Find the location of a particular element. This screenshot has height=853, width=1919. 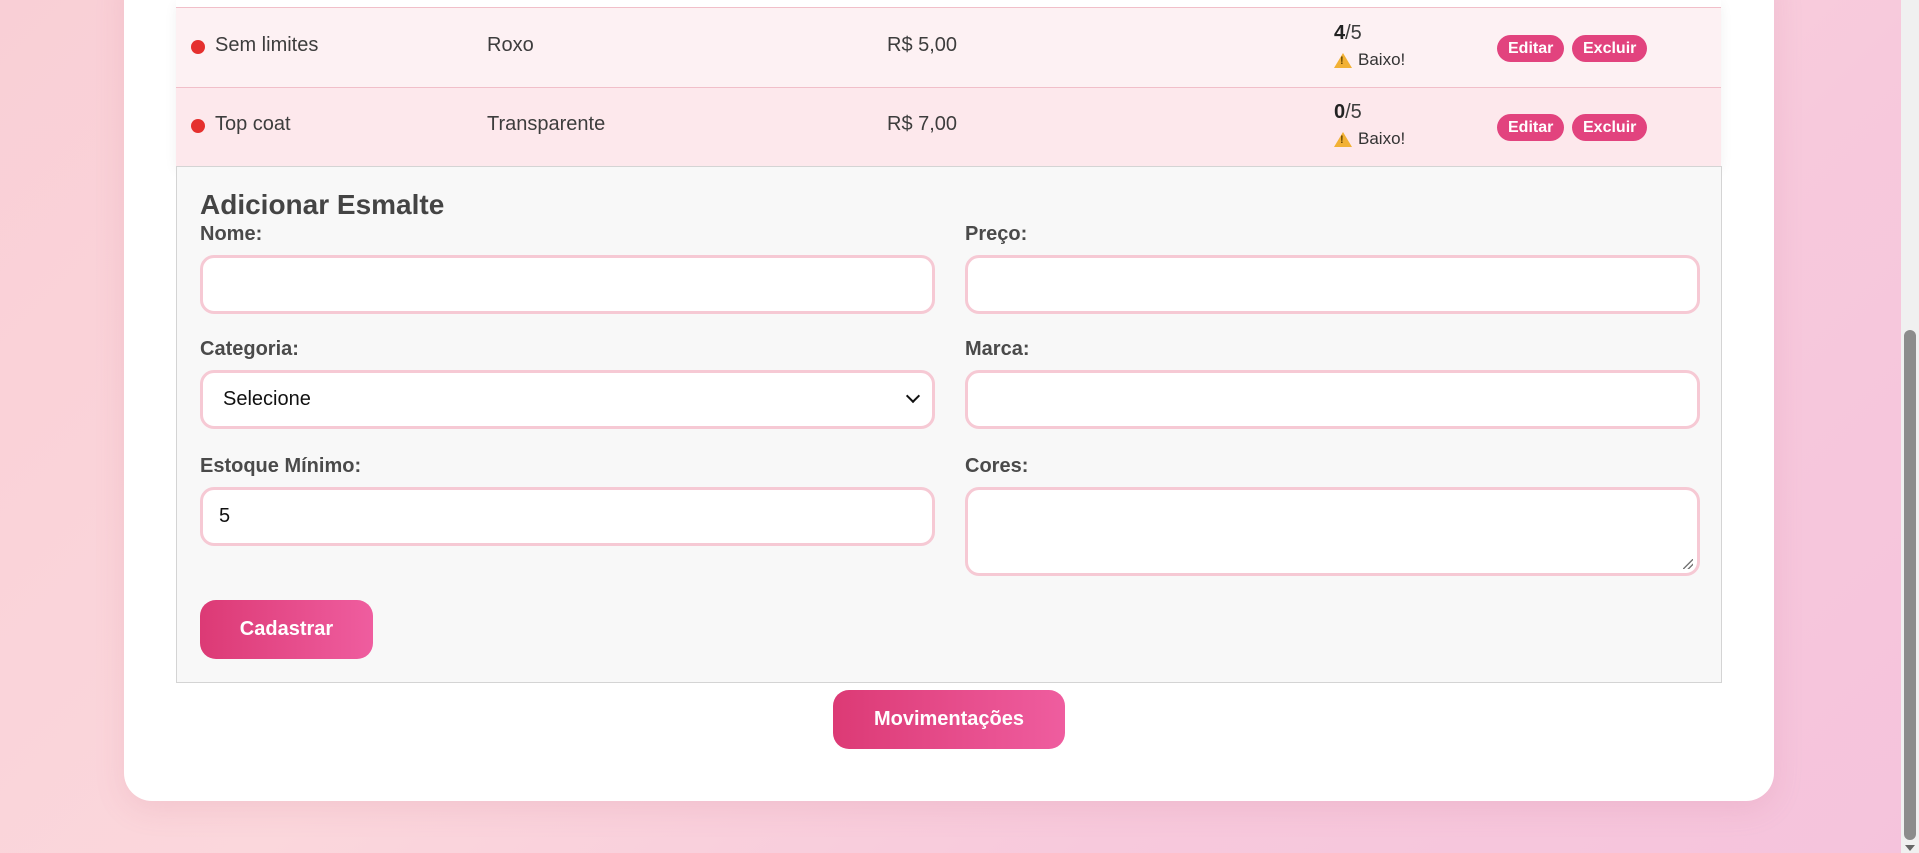

stock-current: 0 is located at coordinates (1340, 112).